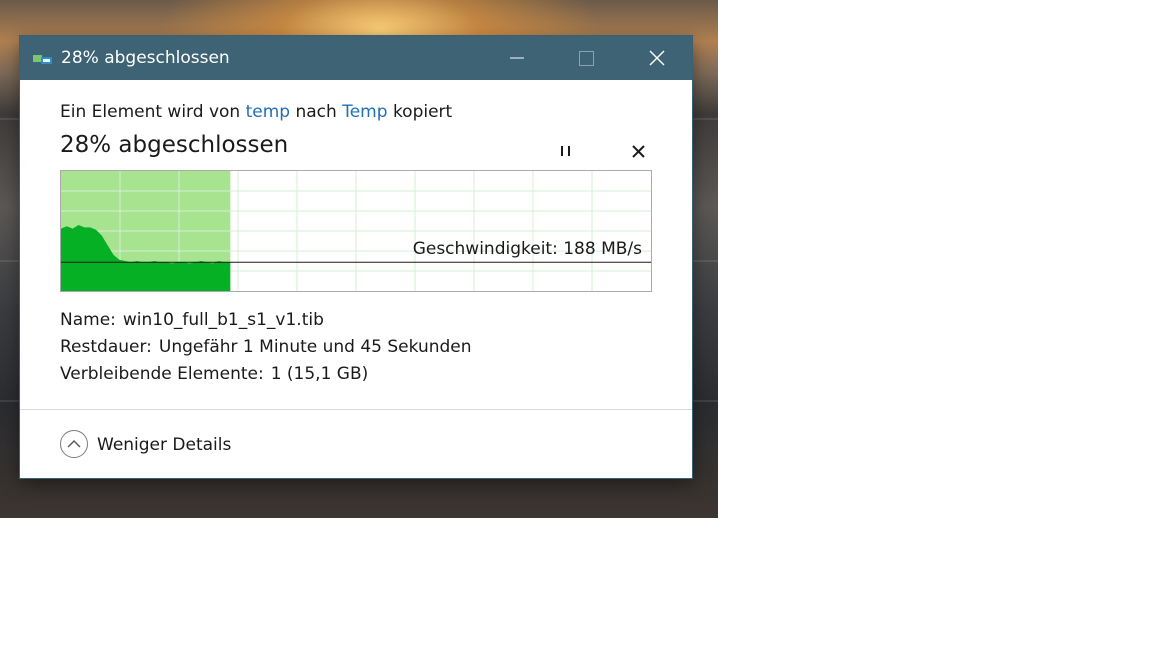  What do you see at coordinates (42, 59) in the screenshot?
I see `file-copy-icon` at bounding box center [42, 59].